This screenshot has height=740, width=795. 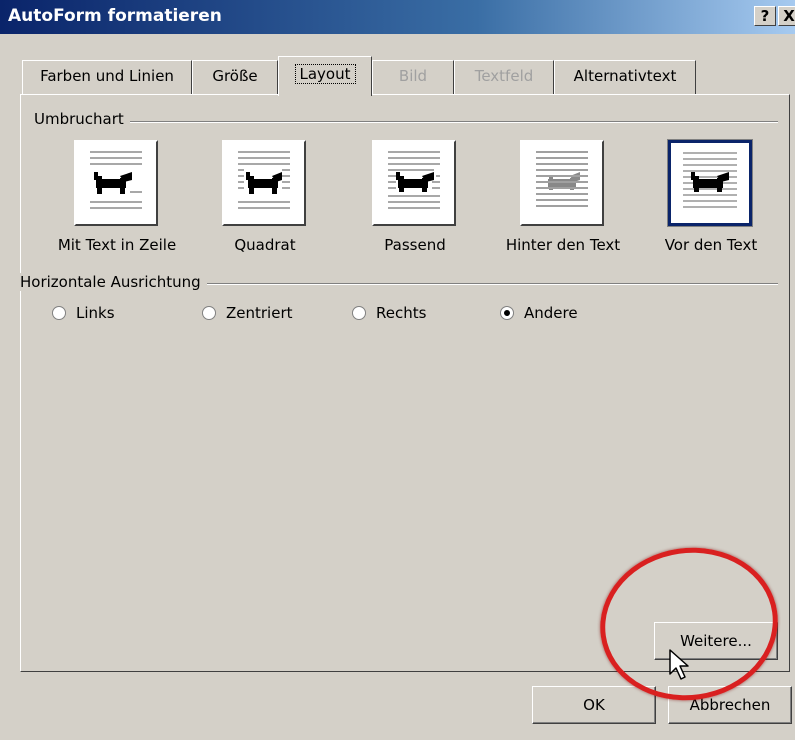 I want to click on help-button: ?, so click(x=765, y=16).